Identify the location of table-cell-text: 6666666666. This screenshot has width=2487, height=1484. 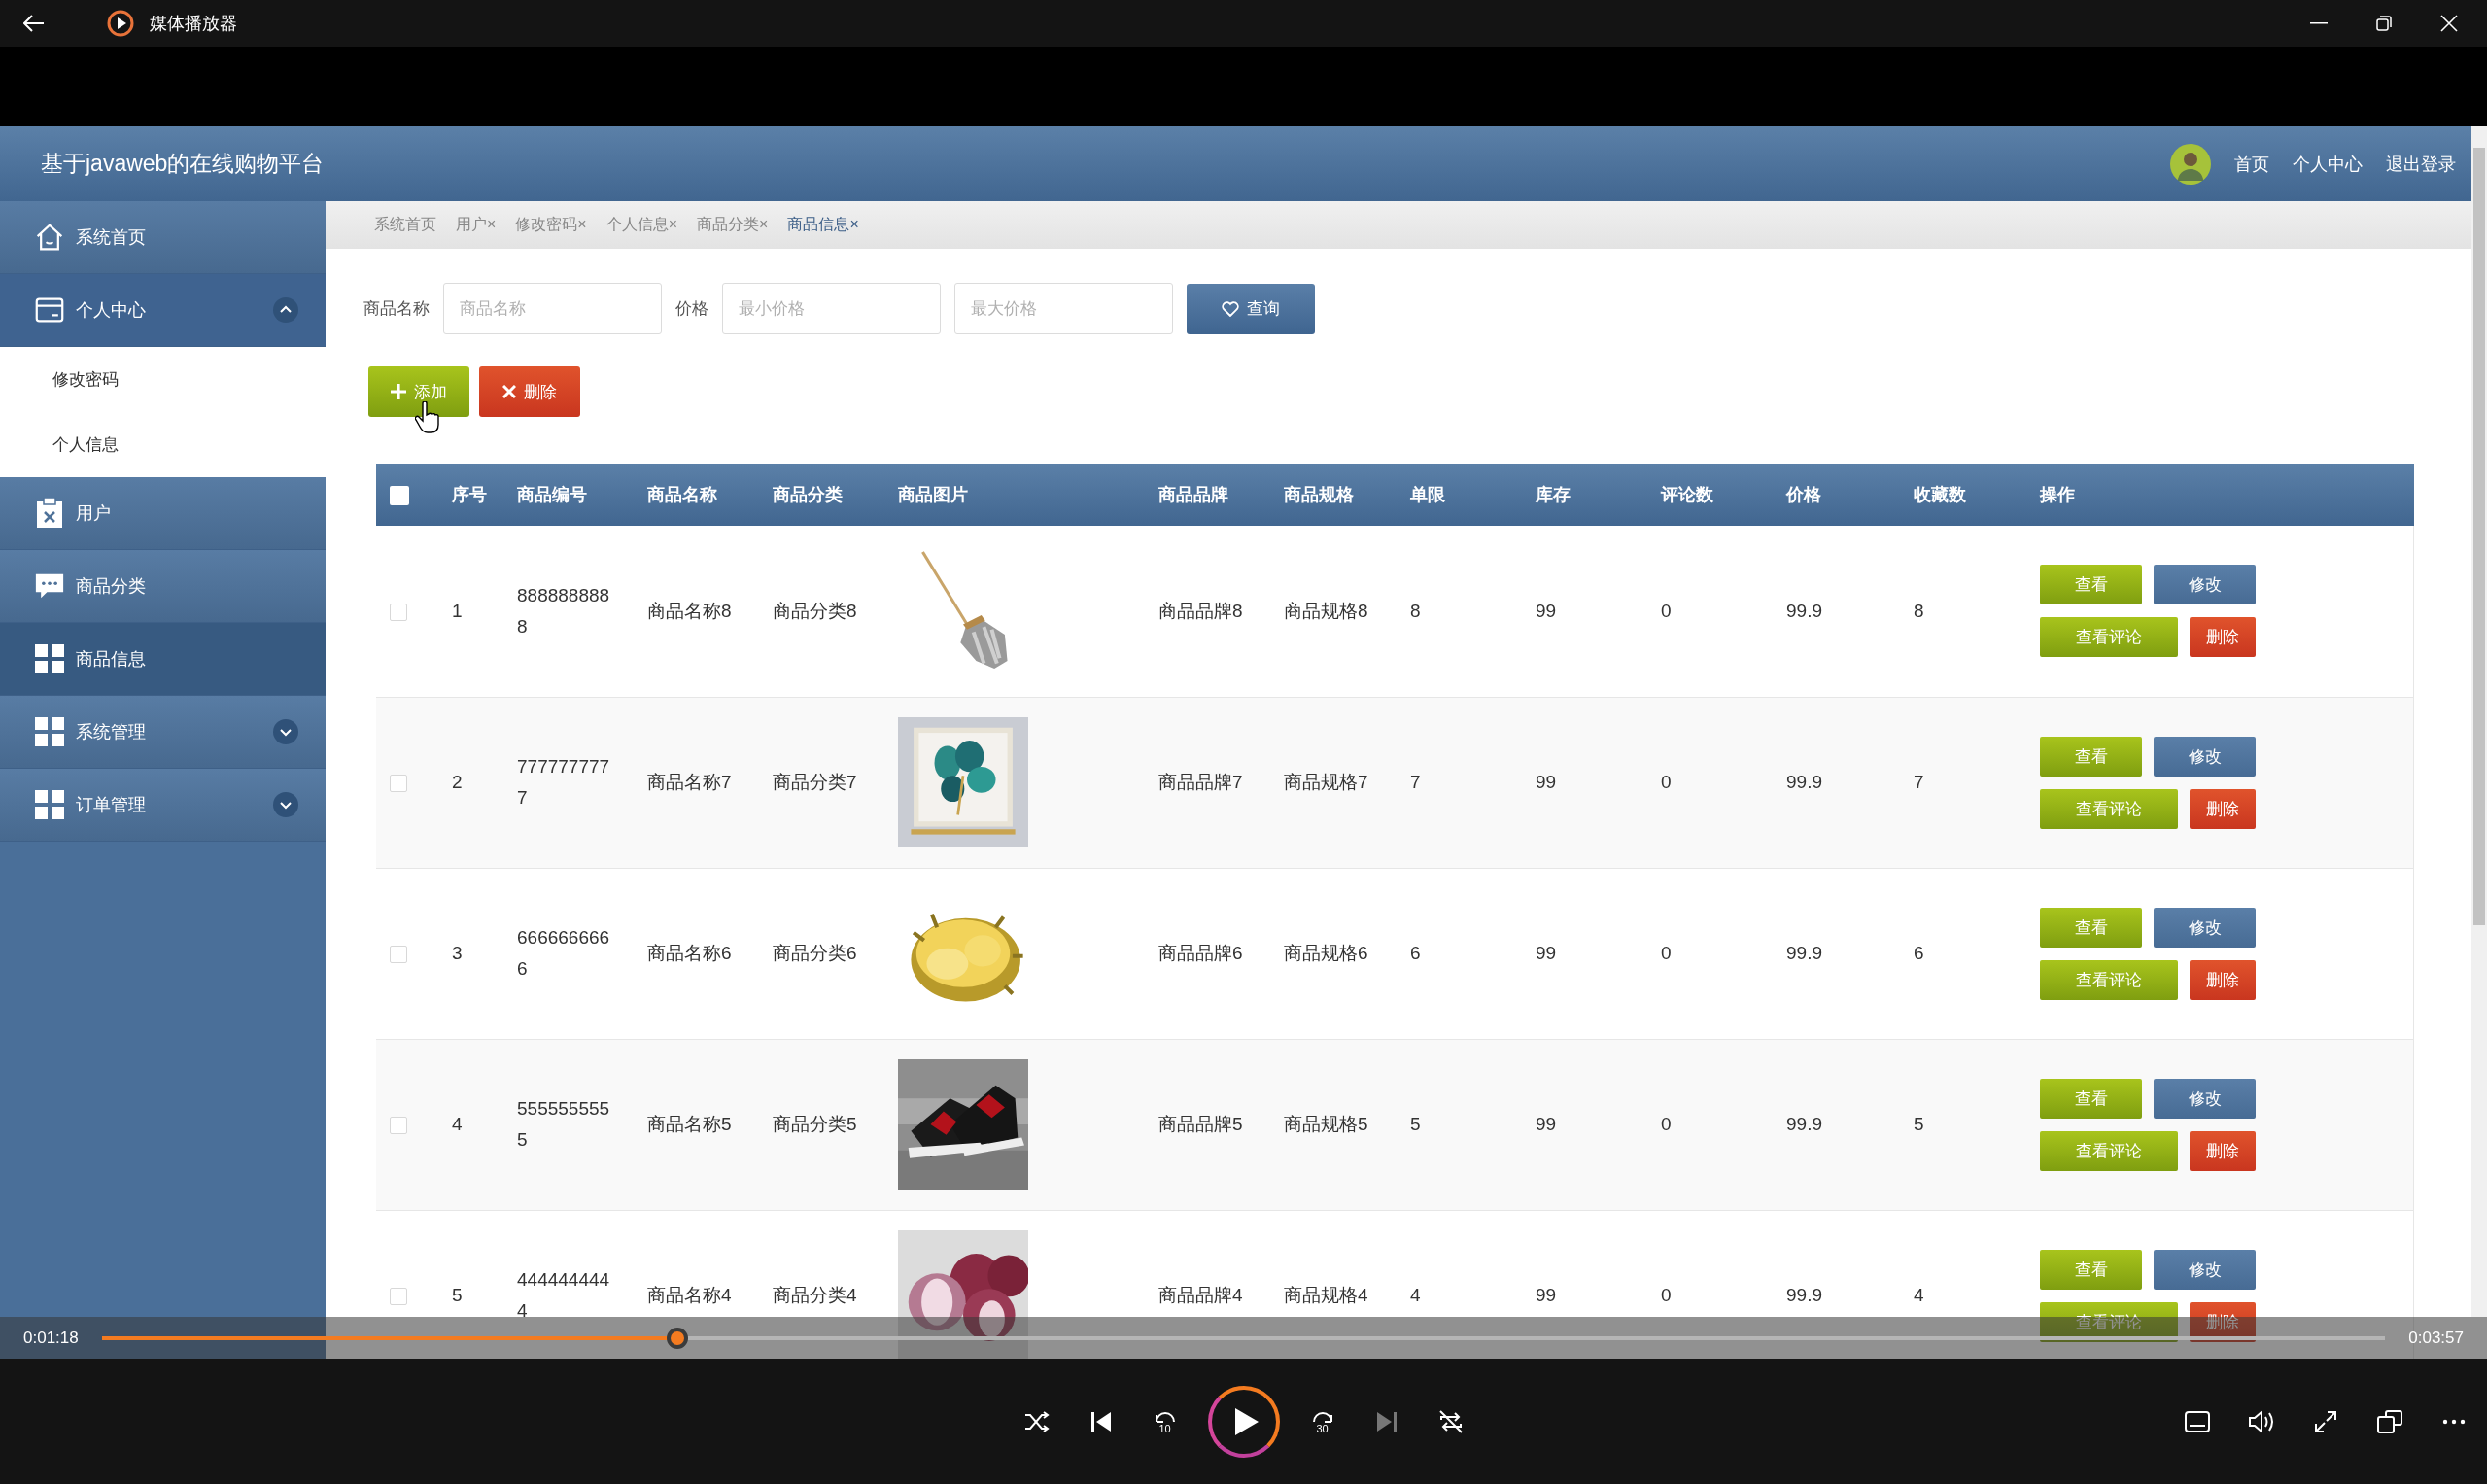
(564, 953).